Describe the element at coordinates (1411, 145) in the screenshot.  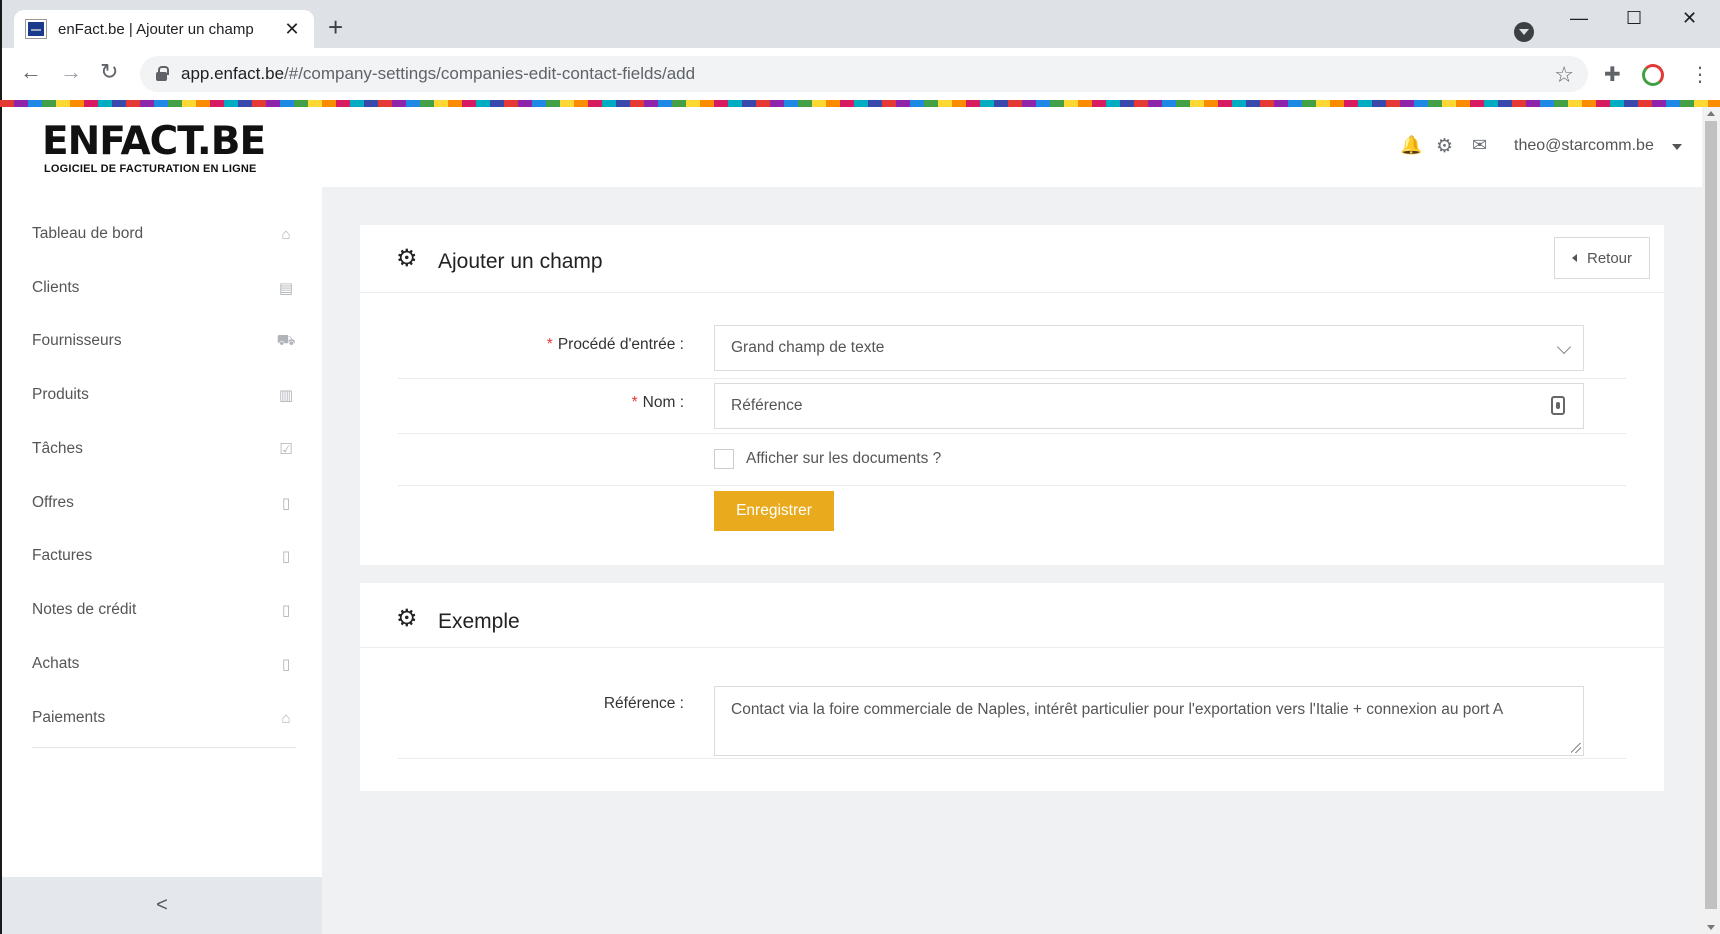
I see `bell-icon: 🔔` at that location.